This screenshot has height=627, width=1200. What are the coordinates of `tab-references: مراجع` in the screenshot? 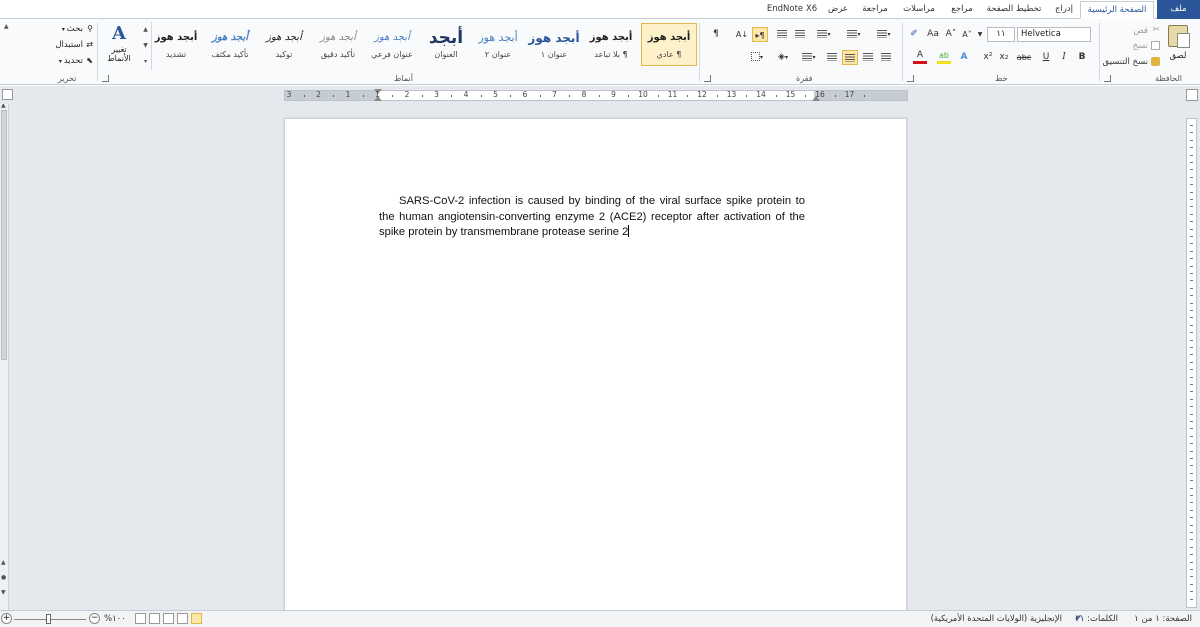 It's located at (962, 10).